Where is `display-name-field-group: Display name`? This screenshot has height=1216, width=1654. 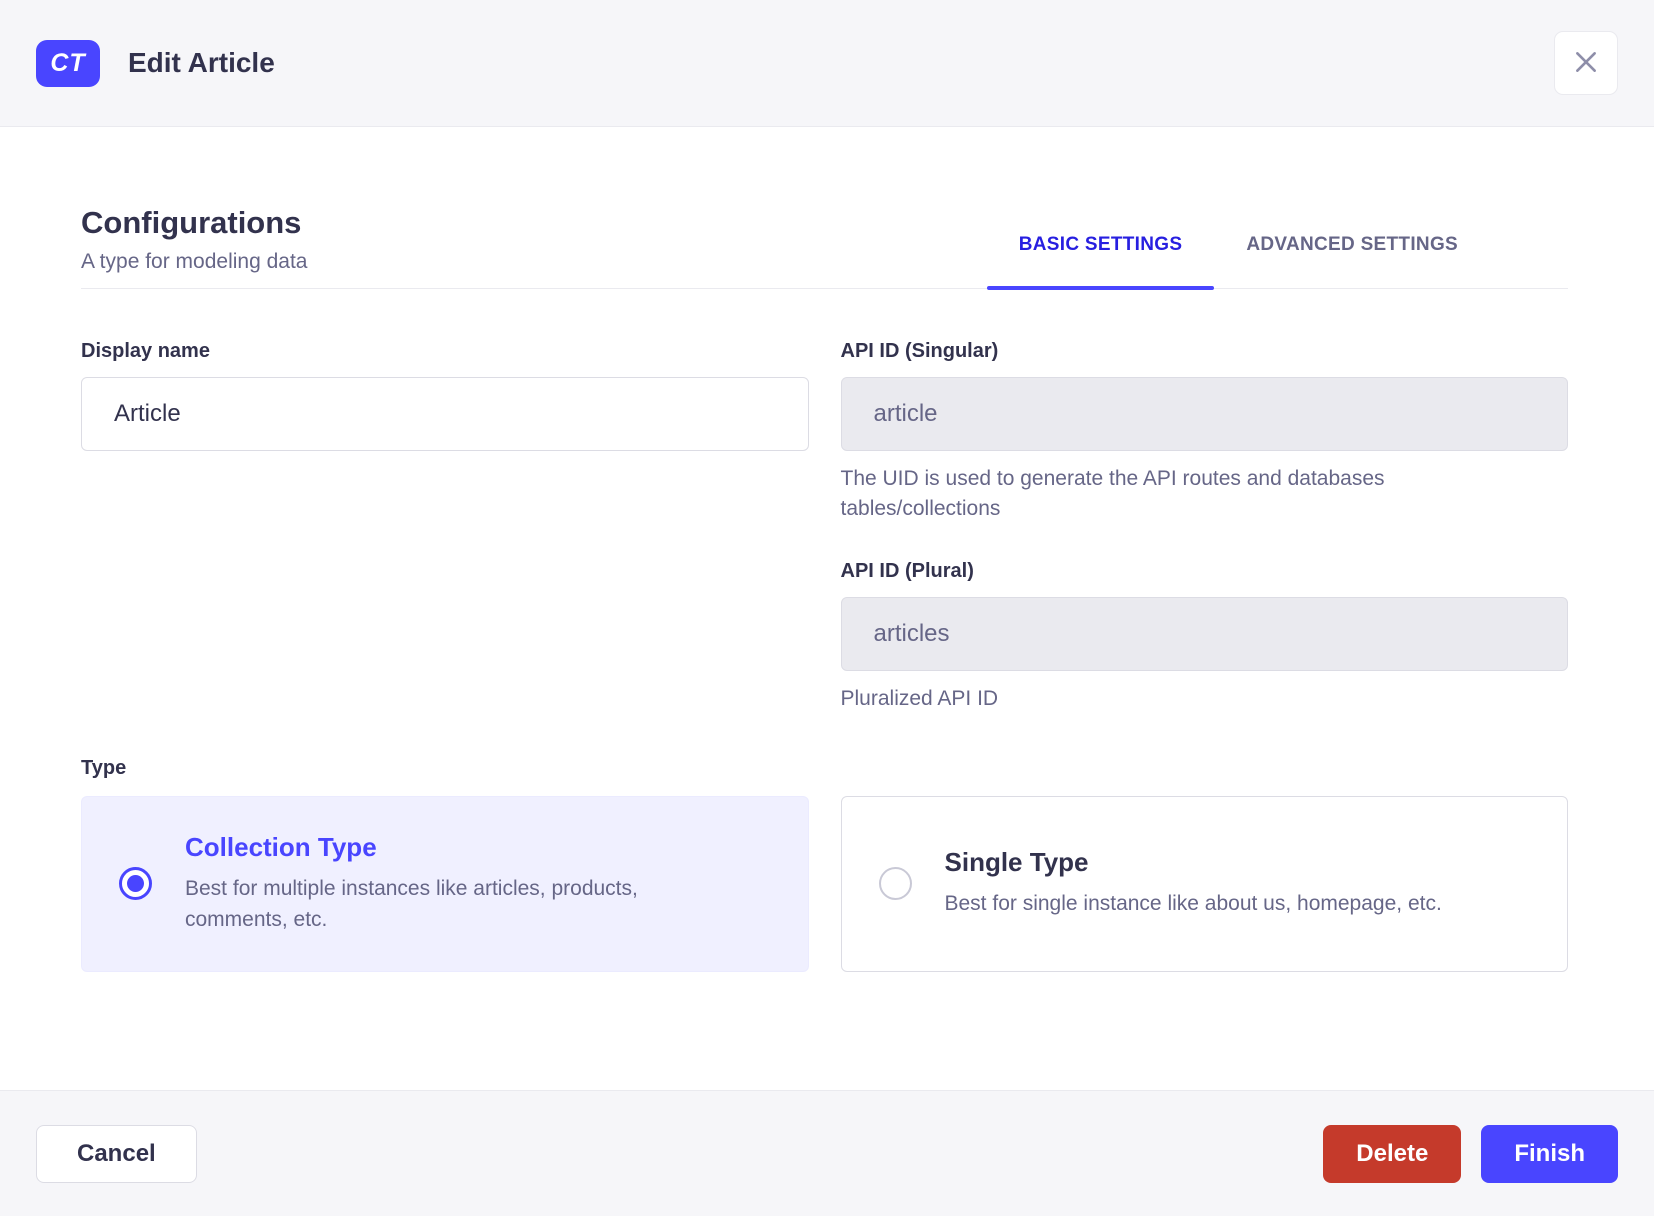 display-name-field-group: Display name is located at coordinates (445, 395).